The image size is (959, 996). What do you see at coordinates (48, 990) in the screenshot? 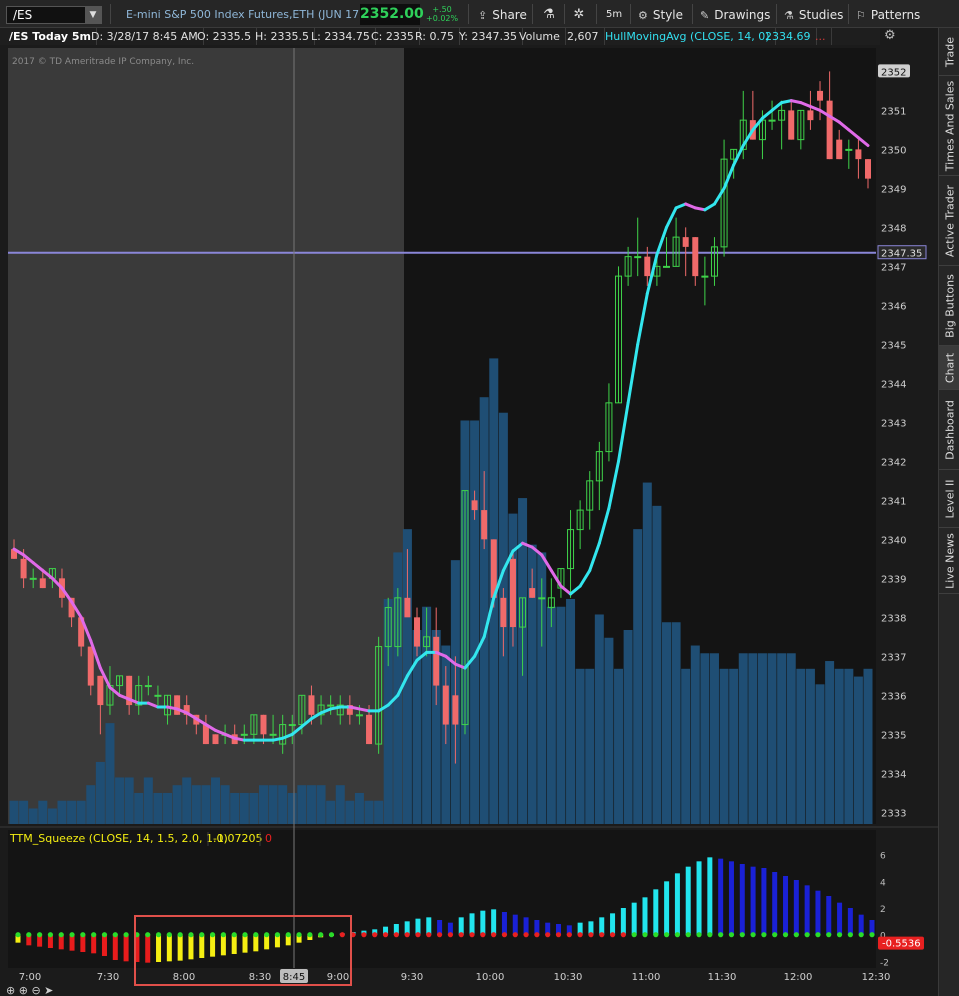
I see `cursor-icon: ➤` at bounding box center [48, 990].